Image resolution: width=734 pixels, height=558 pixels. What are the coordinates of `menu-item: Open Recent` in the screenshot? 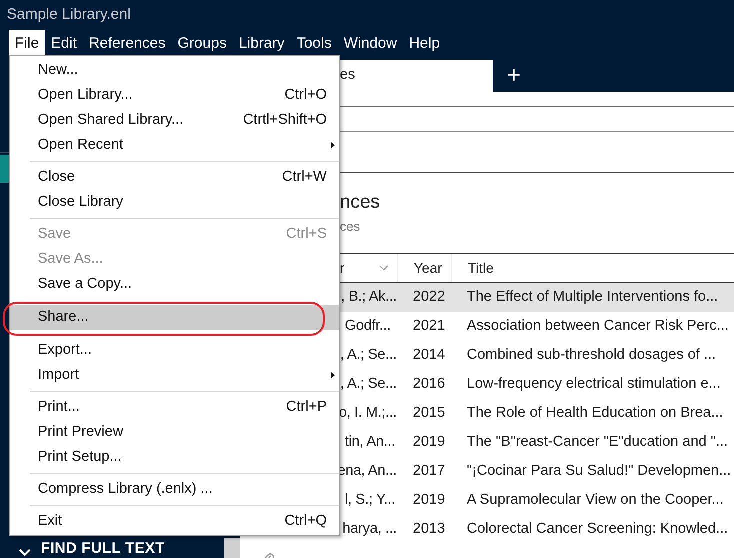 It's located at (174, 145).